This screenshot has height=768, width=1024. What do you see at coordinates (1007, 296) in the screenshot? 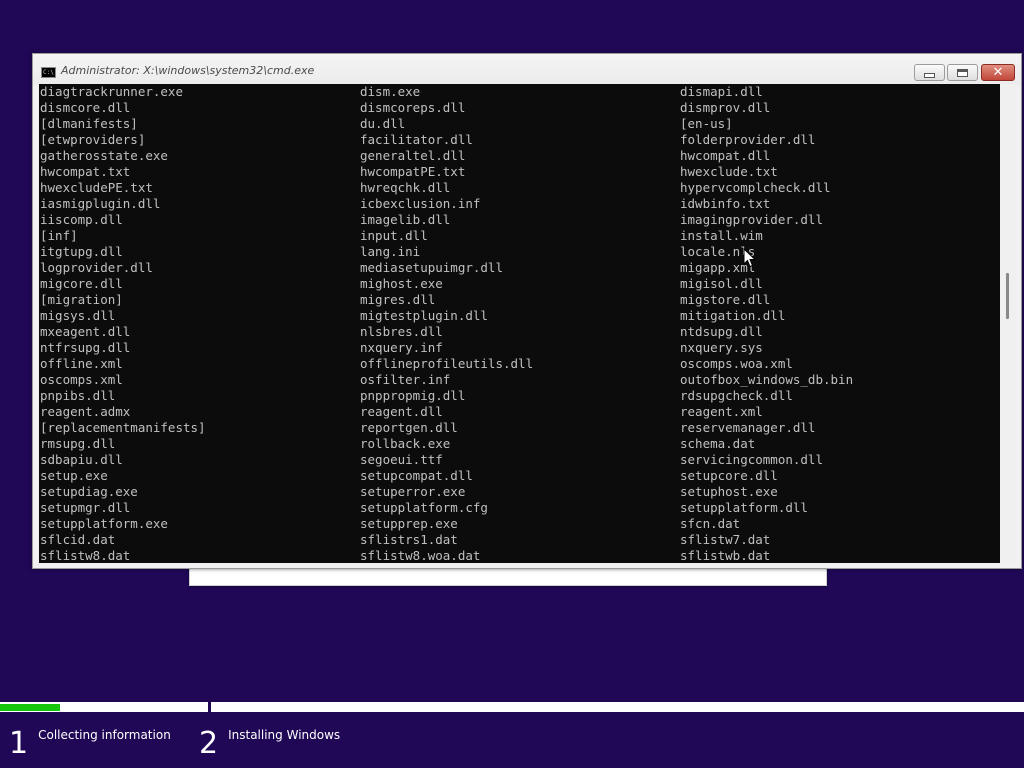
I see `scrollbar-thumb` at bounding box center [1007, 296].